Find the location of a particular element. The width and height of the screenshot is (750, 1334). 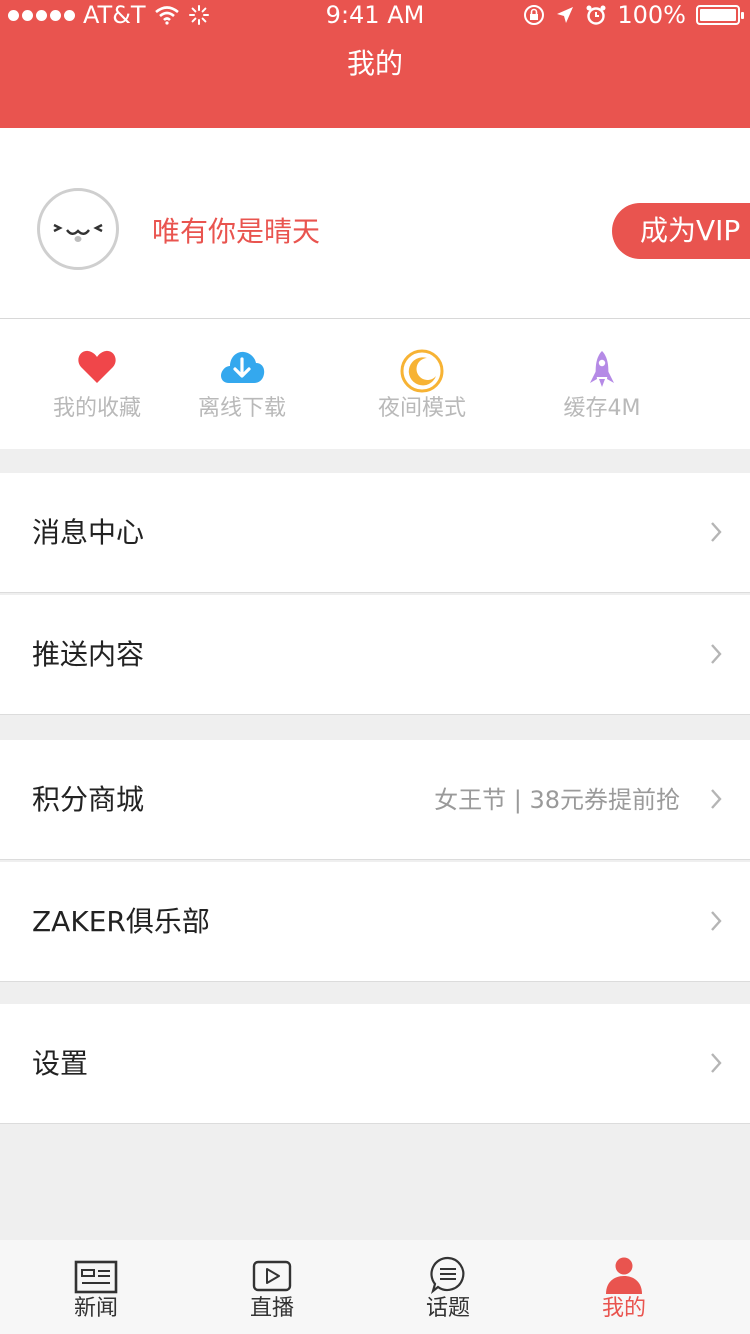

quick-actions: 我的收藏 离线下载 夜间模式 缓存4M is located at coordinates (375, 384).